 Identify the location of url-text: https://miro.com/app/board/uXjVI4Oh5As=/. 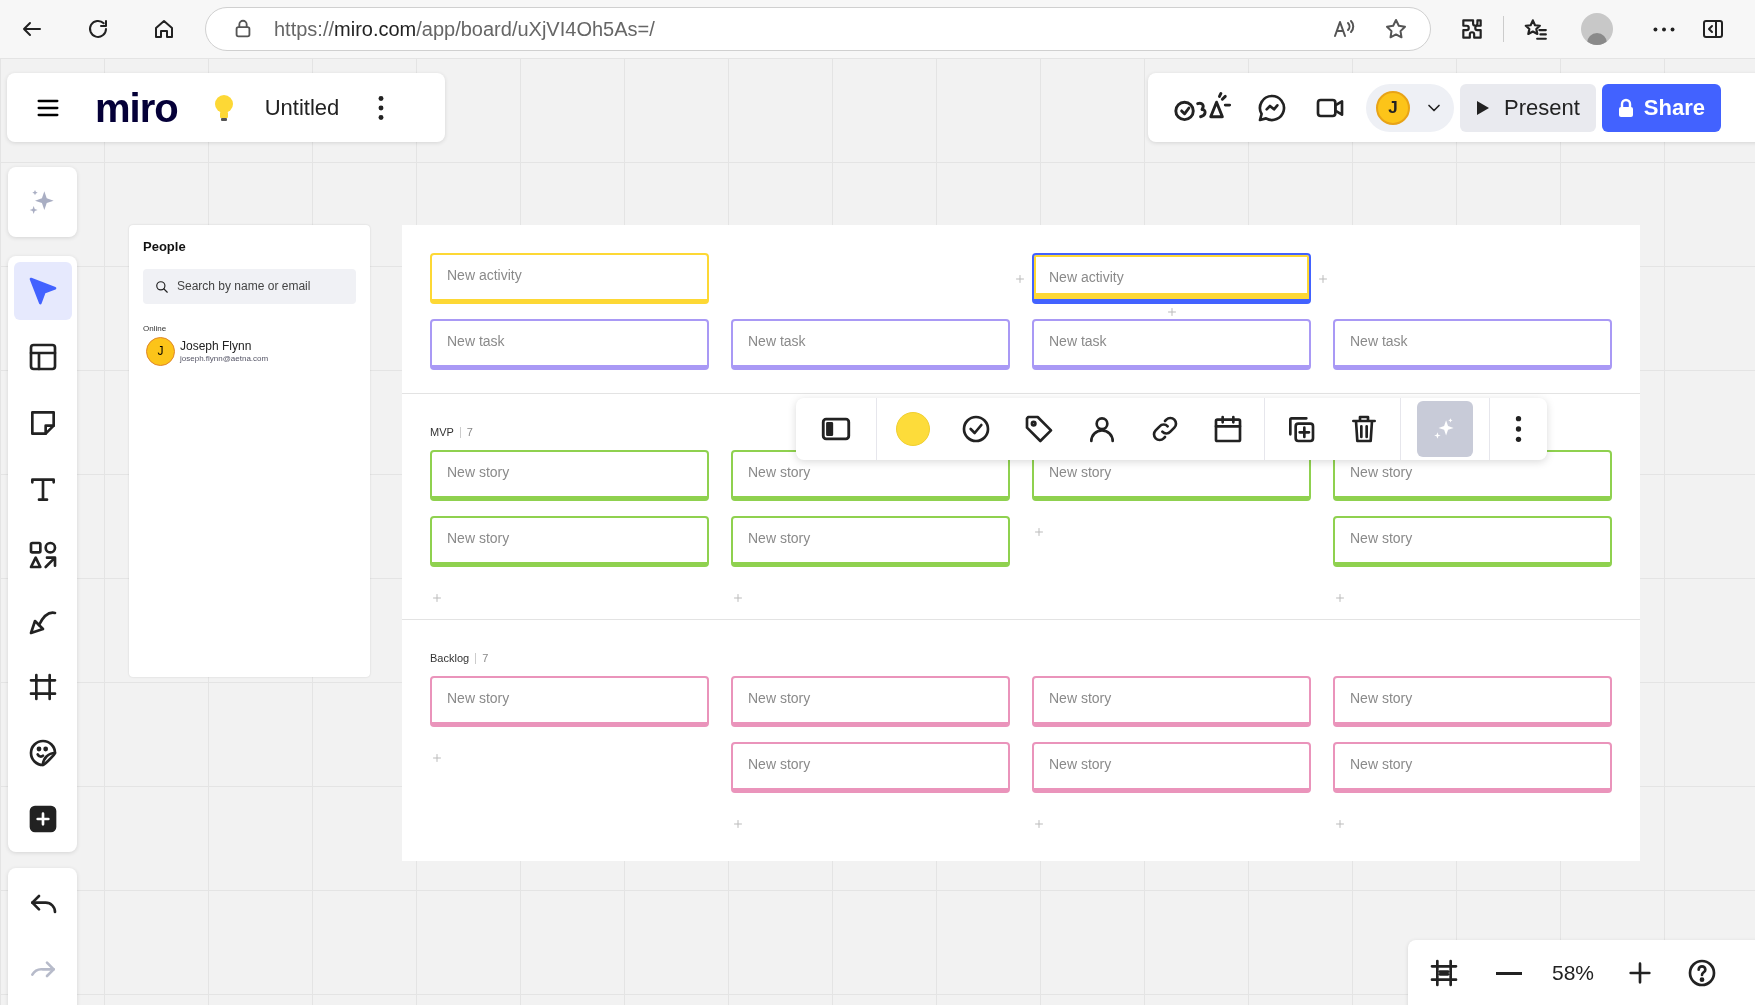
(464, 29).